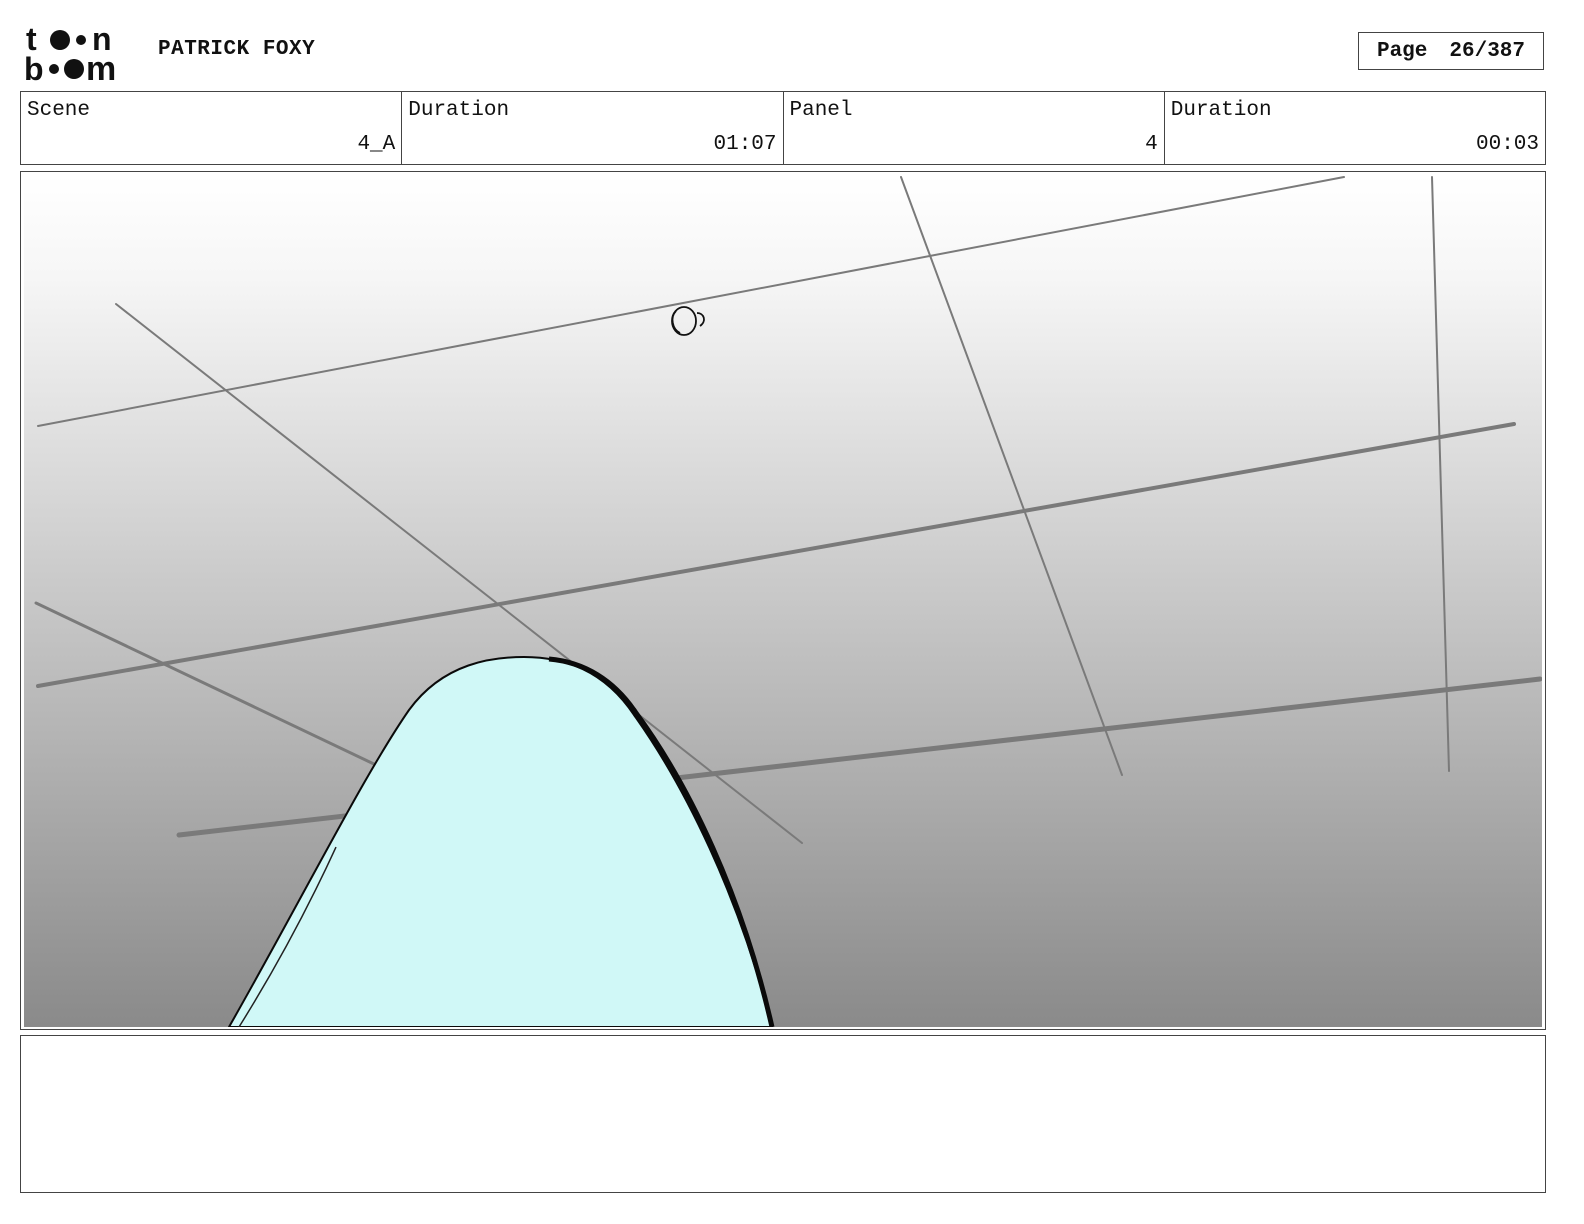  I want to click on page-indicator: Page 26/387, so click(1451, 51).